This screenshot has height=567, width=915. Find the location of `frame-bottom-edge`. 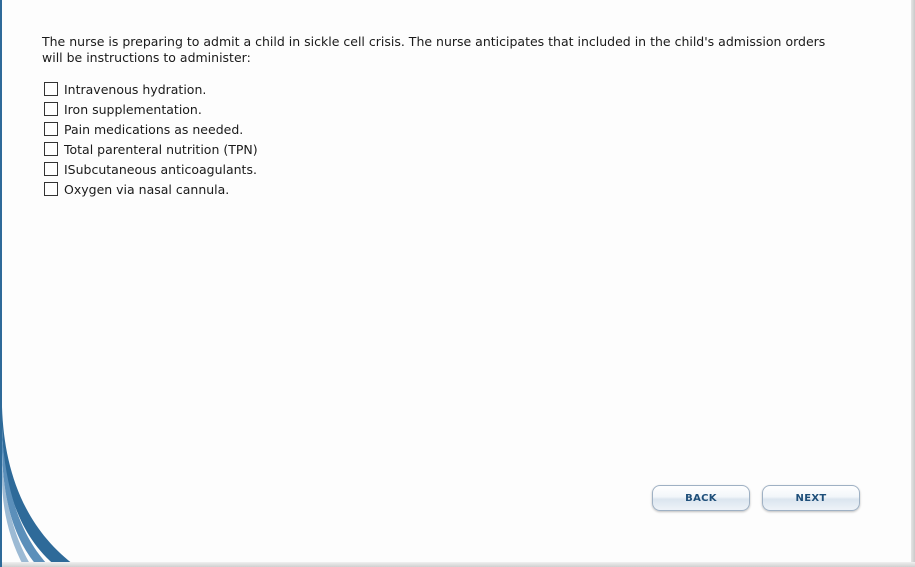

frame-bottom-edge is located at coordinates (458, 564).